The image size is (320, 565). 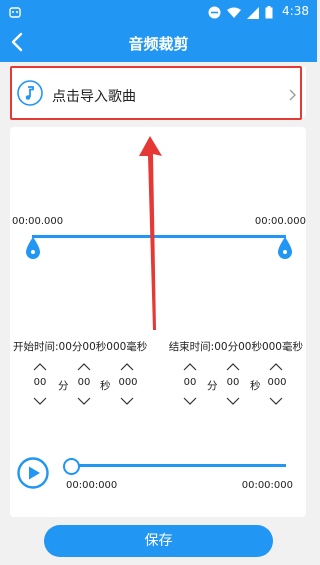 I want to click on start-handle, so click(x=33, y=248).